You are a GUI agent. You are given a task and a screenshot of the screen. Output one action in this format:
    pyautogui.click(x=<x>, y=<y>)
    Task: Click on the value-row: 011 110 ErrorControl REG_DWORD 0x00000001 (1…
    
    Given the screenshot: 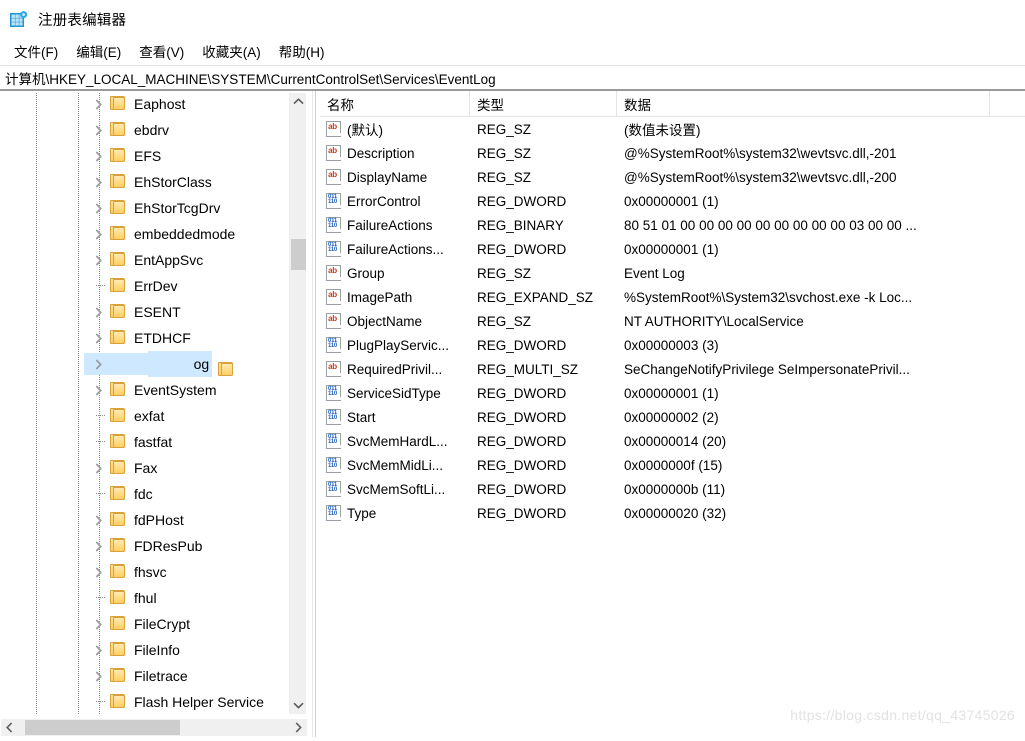 What is the action you would take?
    pyautogui.click(x=672, y=201)
    